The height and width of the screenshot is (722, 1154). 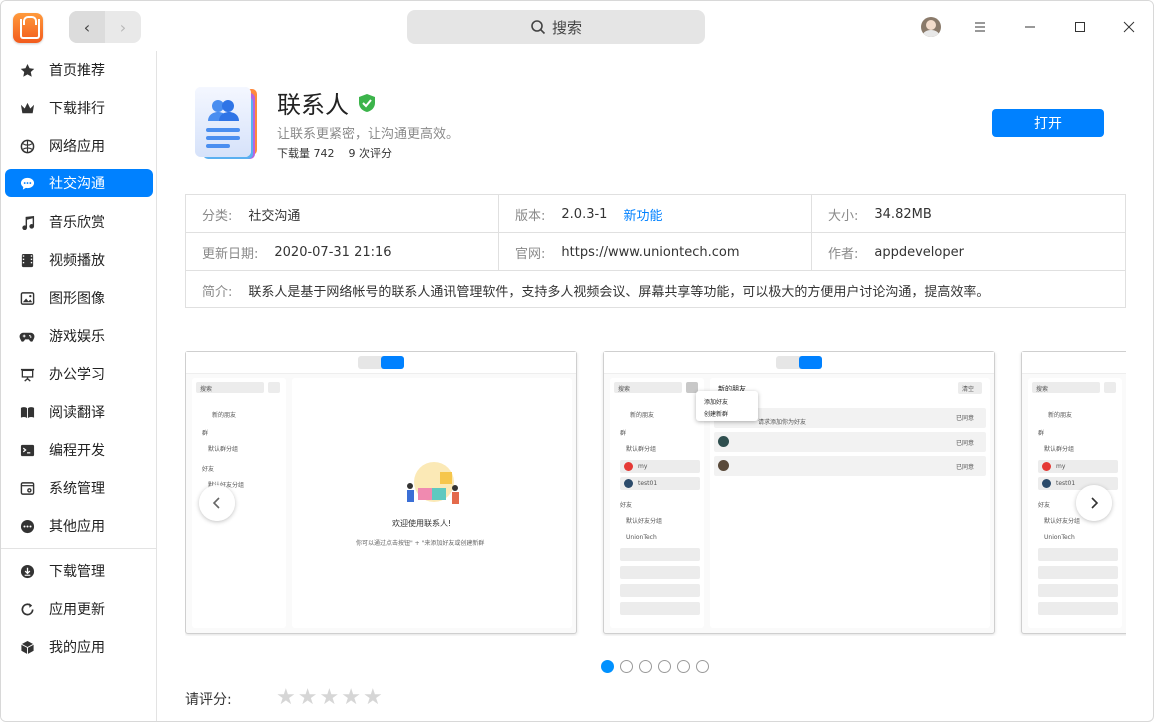 What do you see at coordinates (422, 523) in the screenshot?
I see `screenshot-welcome: 欢迎使用联系人!` at bounding box center [422, 523].